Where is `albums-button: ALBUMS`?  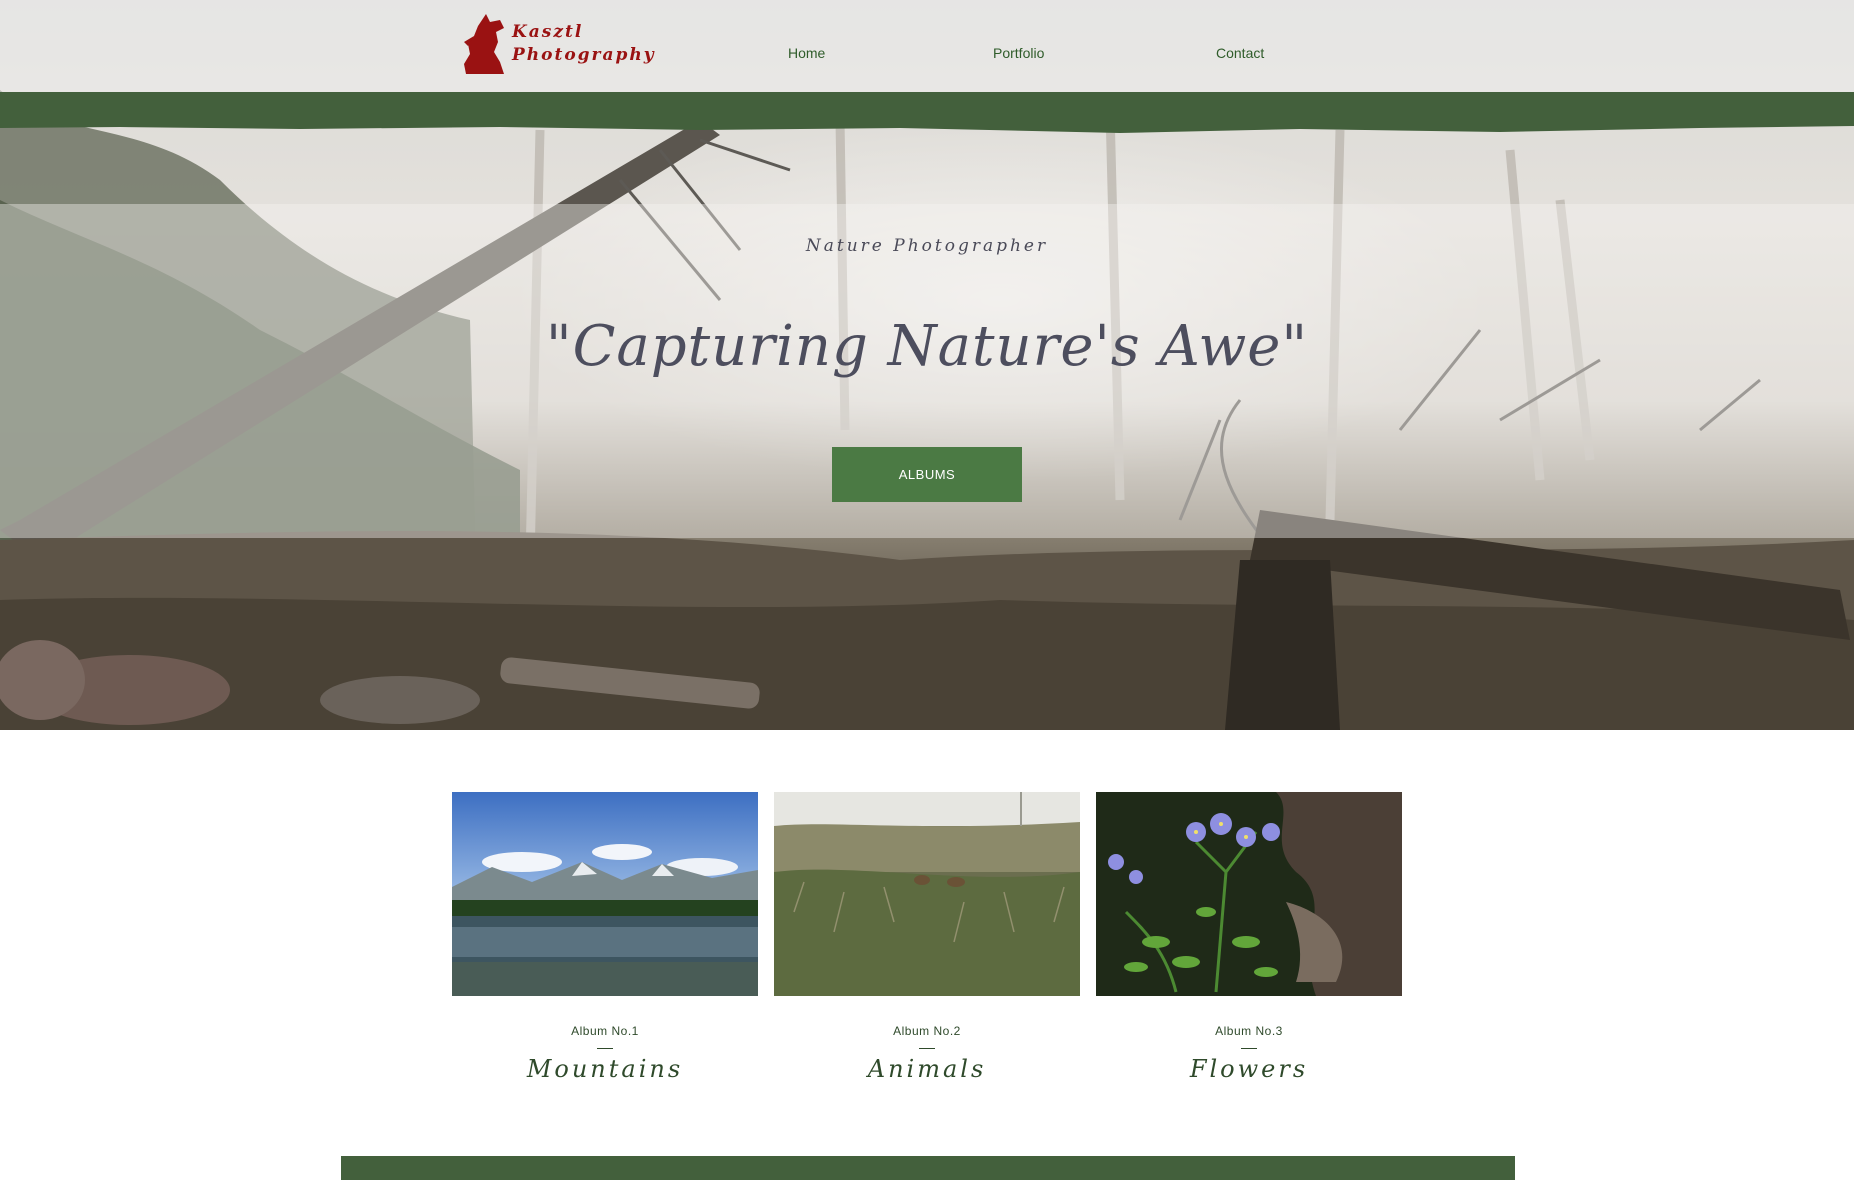 albums-button: ALBUMS is located at coordinates (927, 474).